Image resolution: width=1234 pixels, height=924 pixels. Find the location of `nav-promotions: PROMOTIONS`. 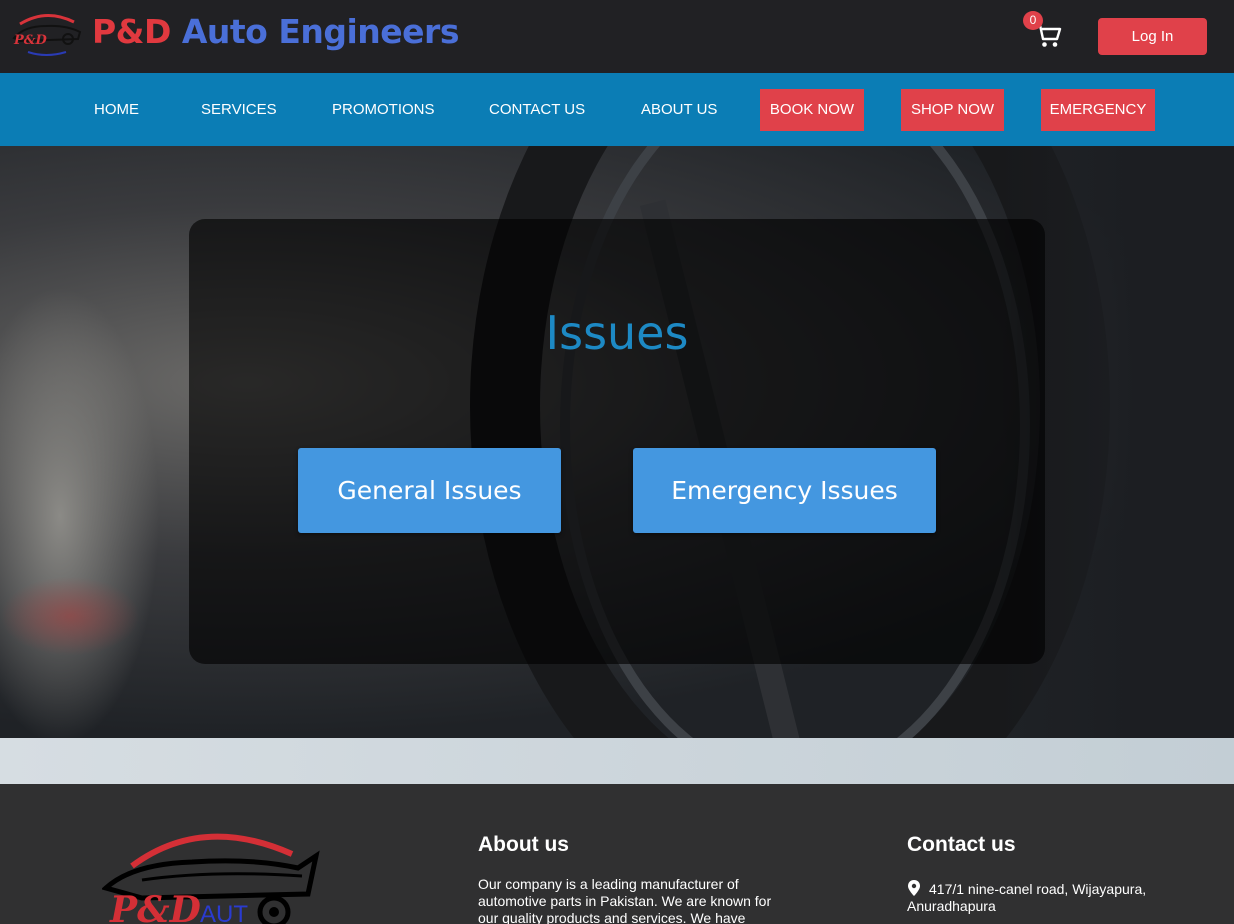

nav-promotions: PROMOTIONS is located at coordinates (383, 109).